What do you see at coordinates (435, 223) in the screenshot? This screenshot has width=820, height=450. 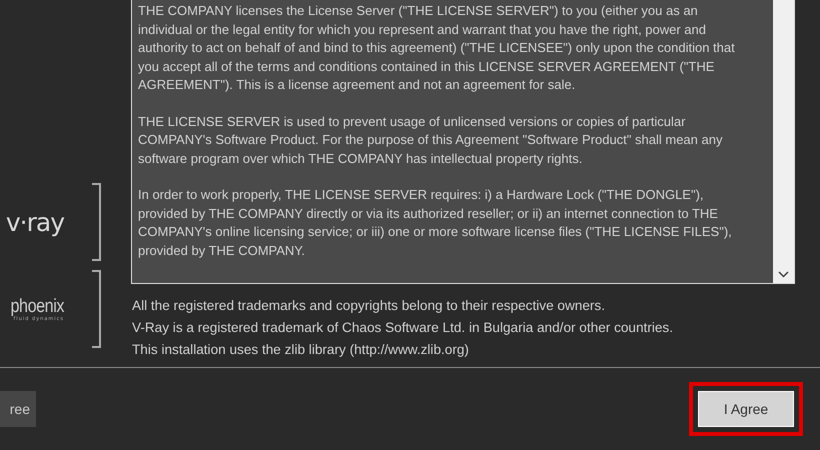 I see `license-paragraph: In order to work properly, THE LICENSE SERVER requires: i) a Hardware Lock ("THE DONGLE"), provided by THE COMPANY directly or via its authorized reseller; or ii) an internet connection to THE COMPANY's online licensing service; or iii) one or more software license files ("THE LICENSE FILES"), provided by THE COMPANY.` at bounding box center [435, 223].